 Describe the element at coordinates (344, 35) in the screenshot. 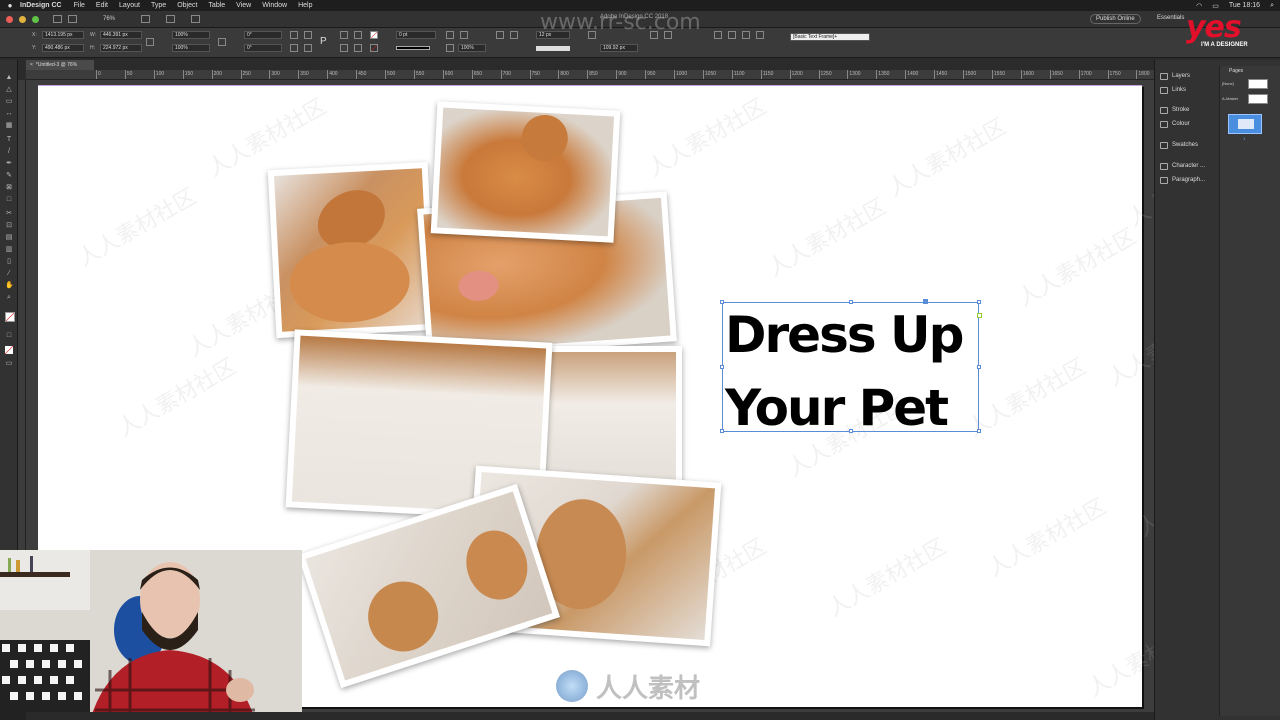

I see `select-container-icon` at that location.